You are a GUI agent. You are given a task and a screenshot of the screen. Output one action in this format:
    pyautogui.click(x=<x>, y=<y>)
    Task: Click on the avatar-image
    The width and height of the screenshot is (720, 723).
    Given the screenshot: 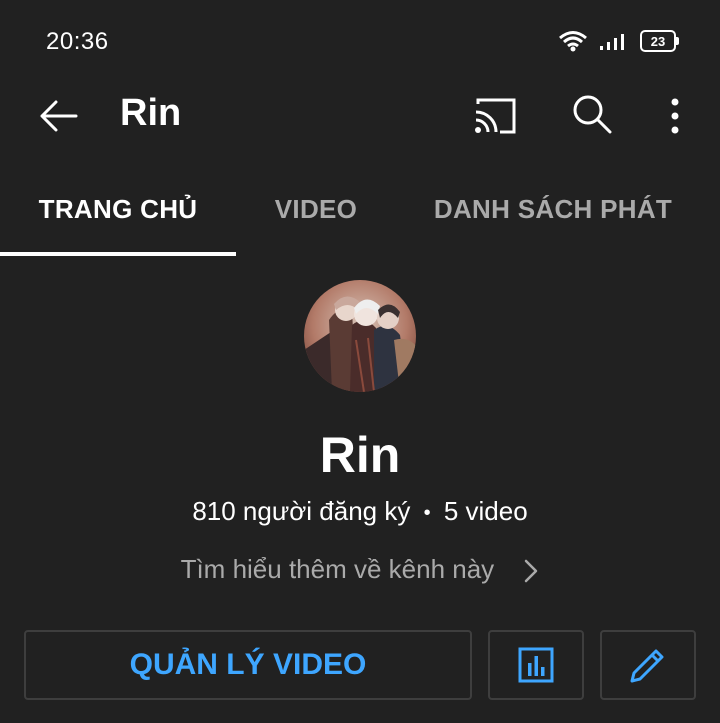 What is the action you would take?
    pyautogui.click(x=360, y=336)
    